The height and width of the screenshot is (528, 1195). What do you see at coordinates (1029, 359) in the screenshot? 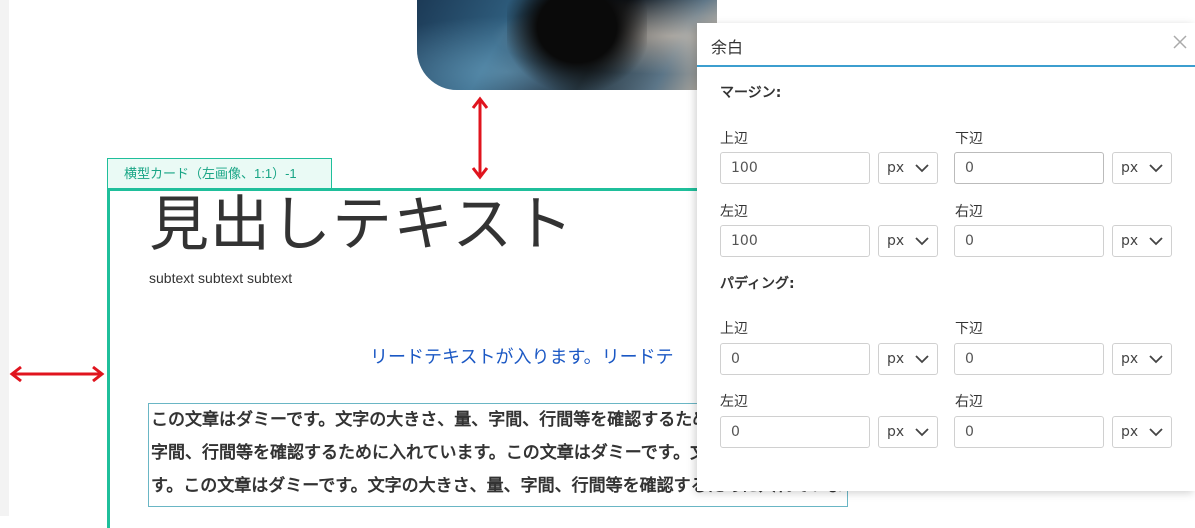
I see `padding-bottom-input` at bounding box center [1029, 359].